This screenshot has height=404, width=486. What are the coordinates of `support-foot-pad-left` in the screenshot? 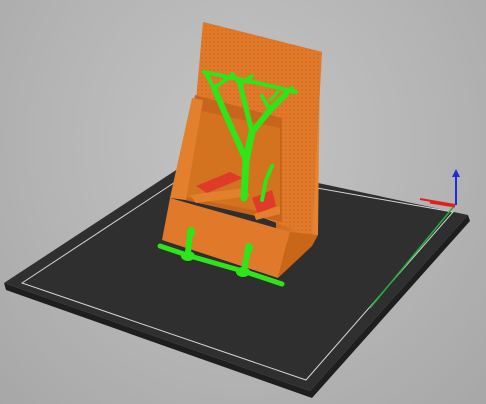 It's located at (188, 256).